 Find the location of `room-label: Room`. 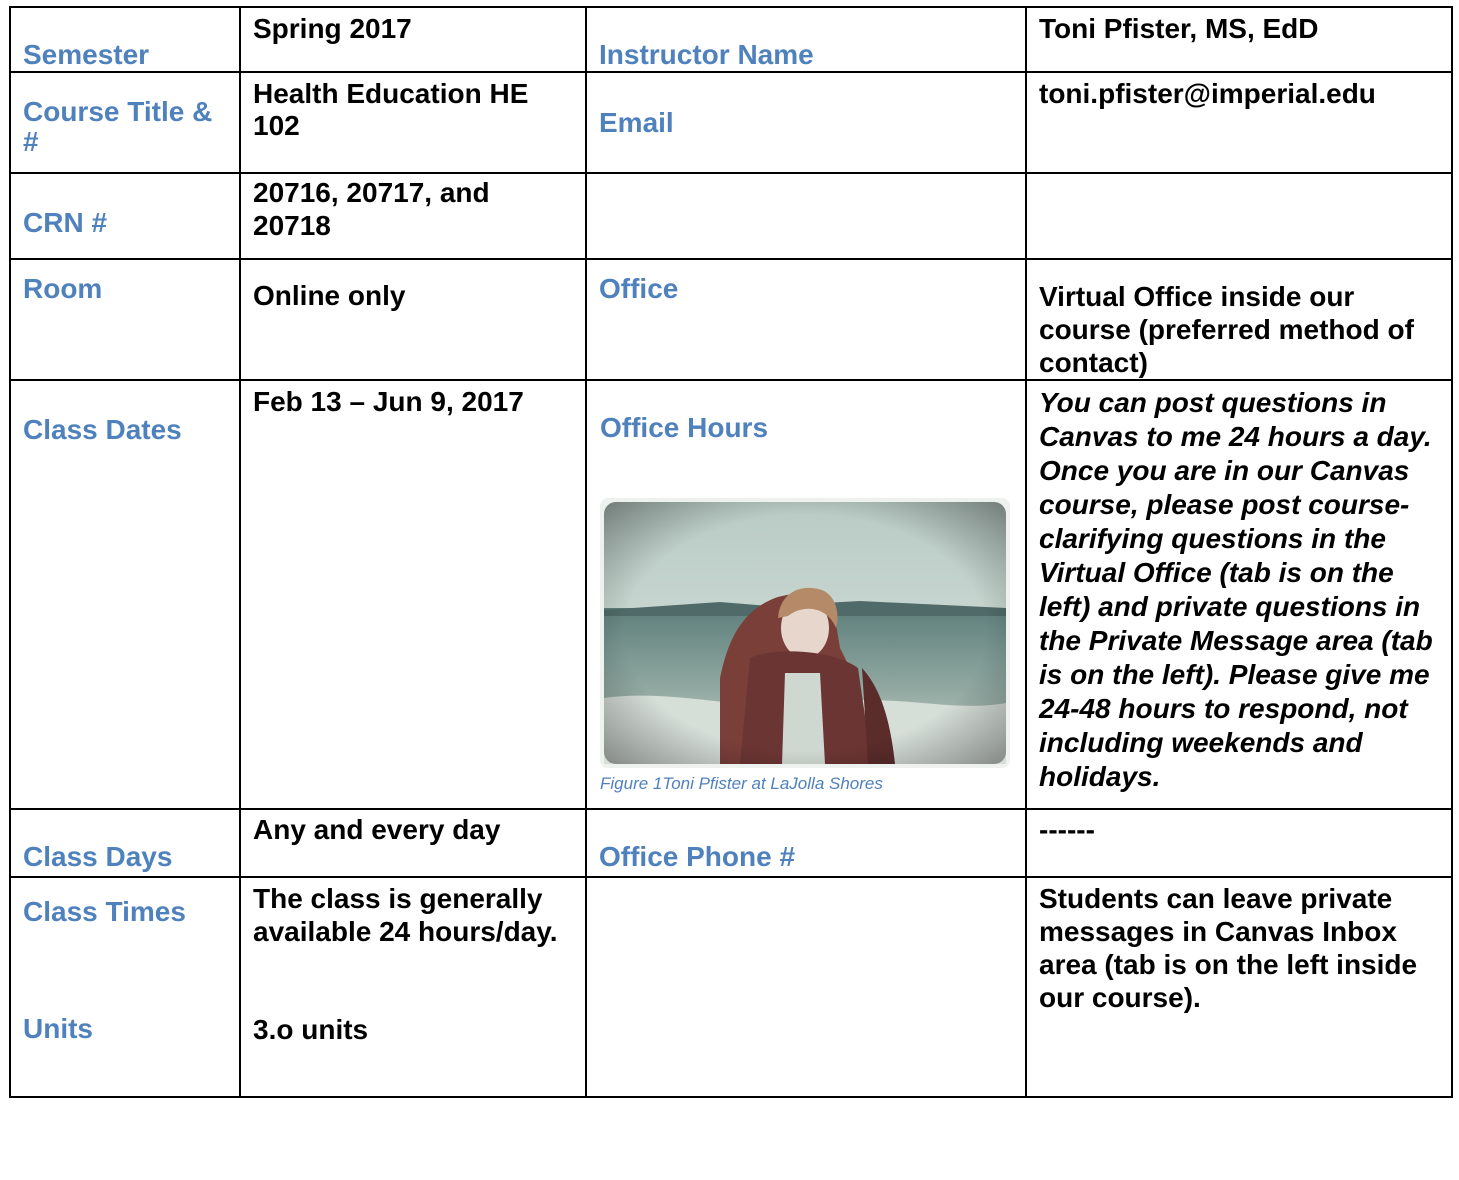

room-label: Room is located at coordinates (125, 319).